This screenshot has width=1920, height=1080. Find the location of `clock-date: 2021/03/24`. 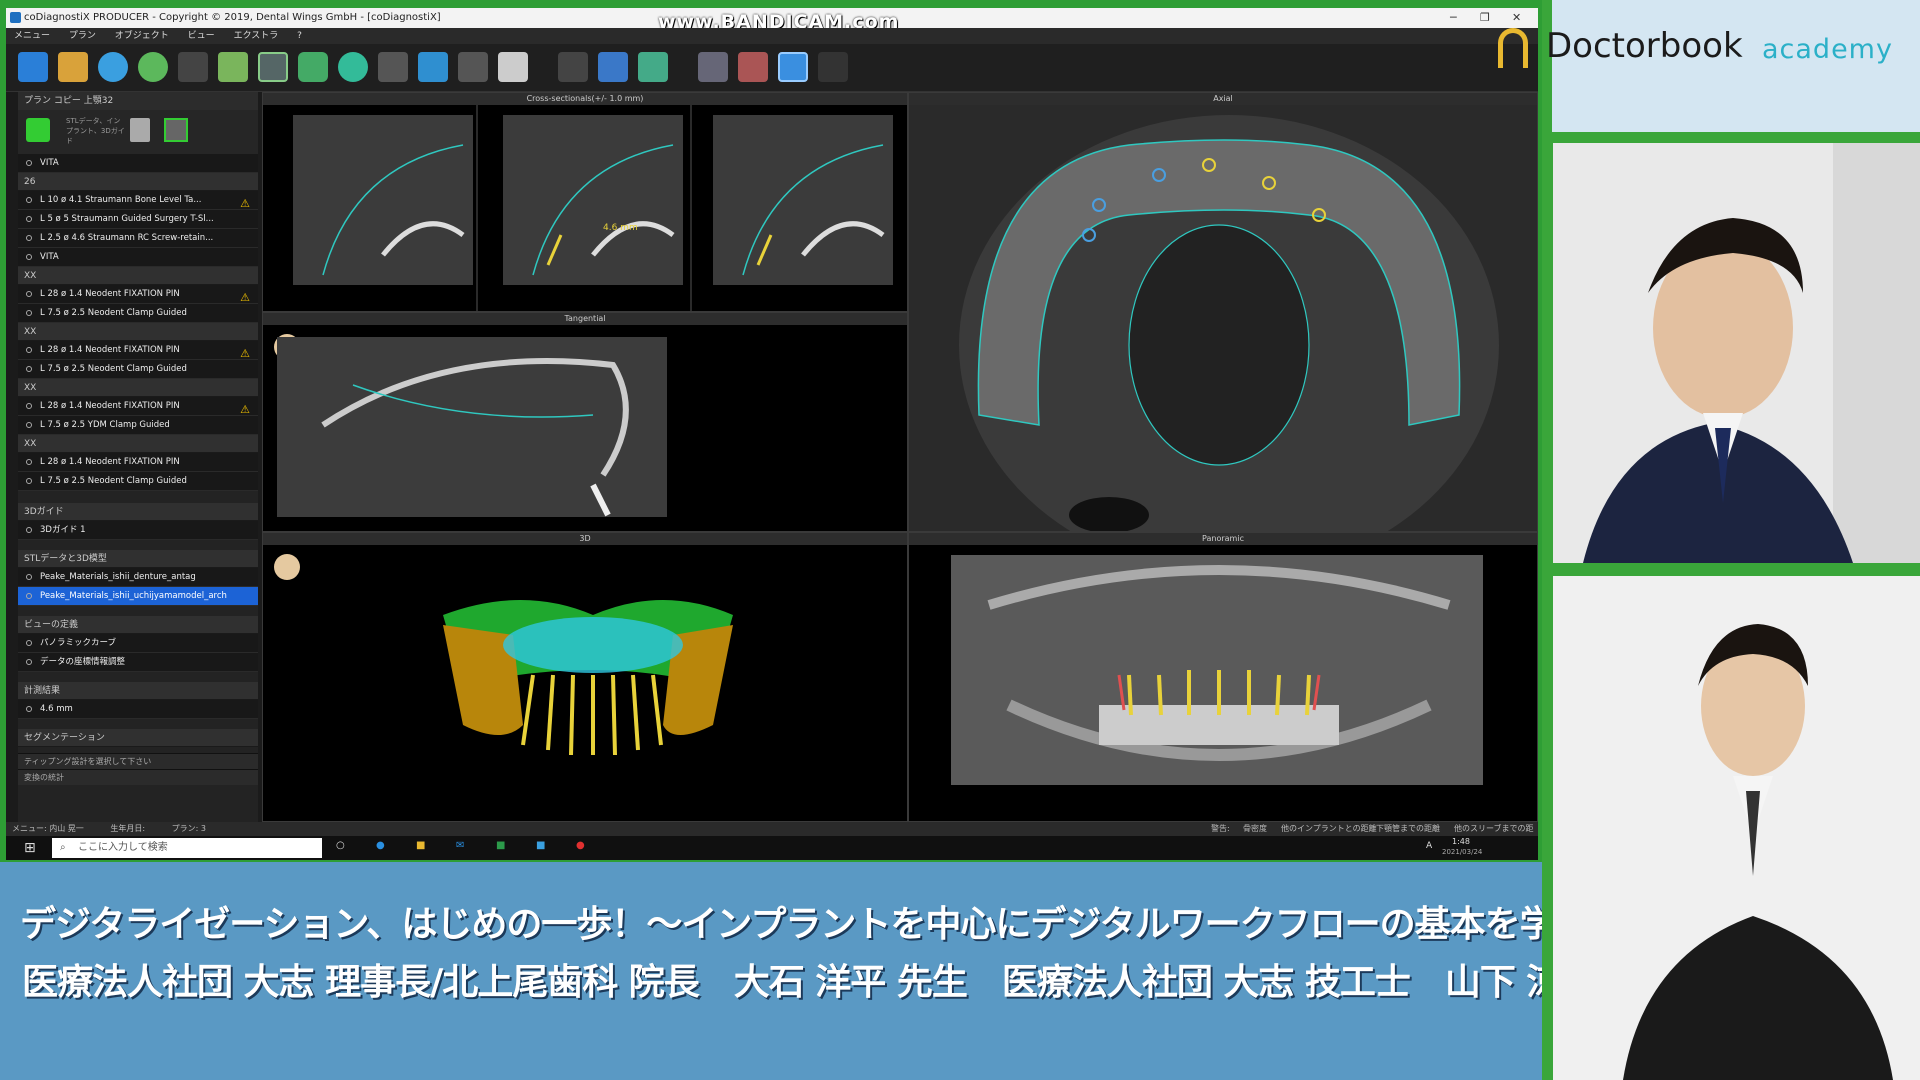

clock-date: 2021/03/24 is located at coordinates (1462, 852).